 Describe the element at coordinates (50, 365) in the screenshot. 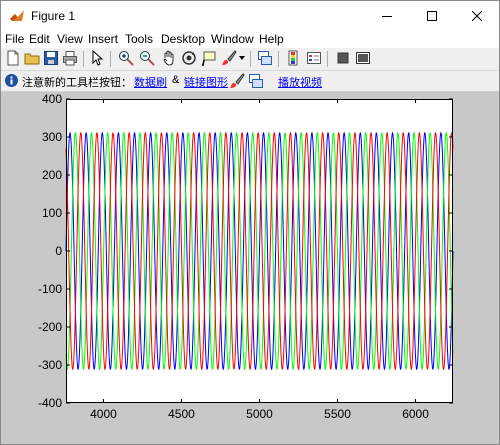

I see `y-tick-label: -300` at that location.